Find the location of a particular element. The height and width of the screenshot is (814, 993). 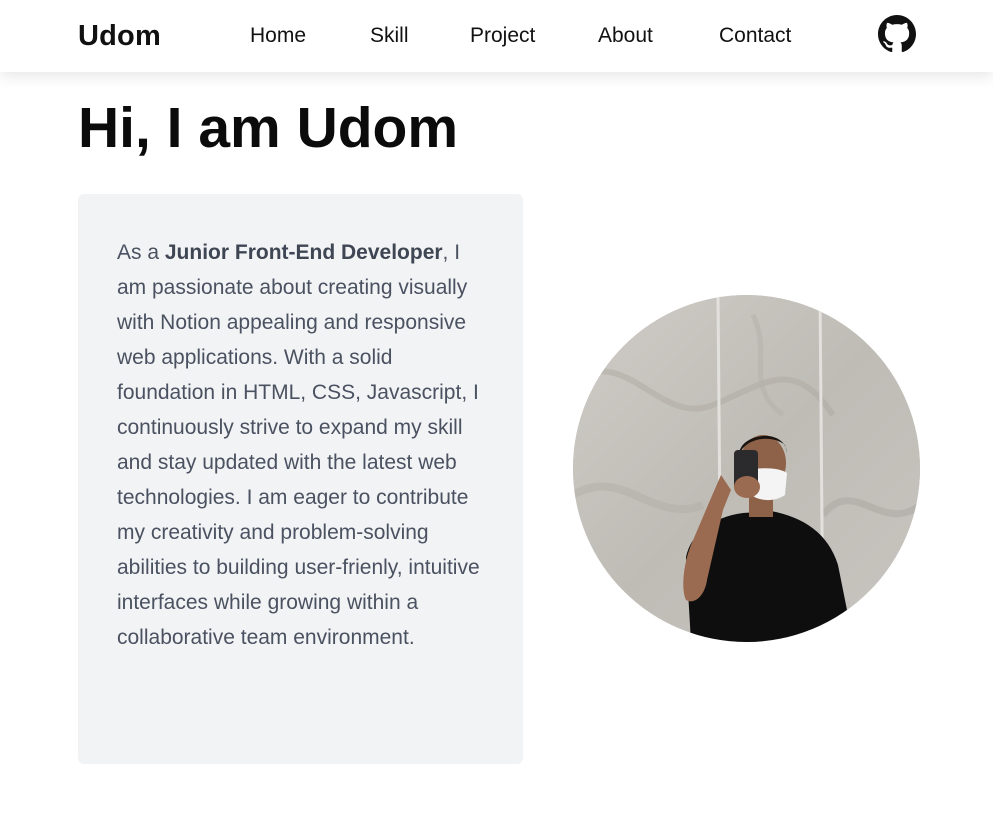

bio-prefix: As a is located at coordinates (141, 252).